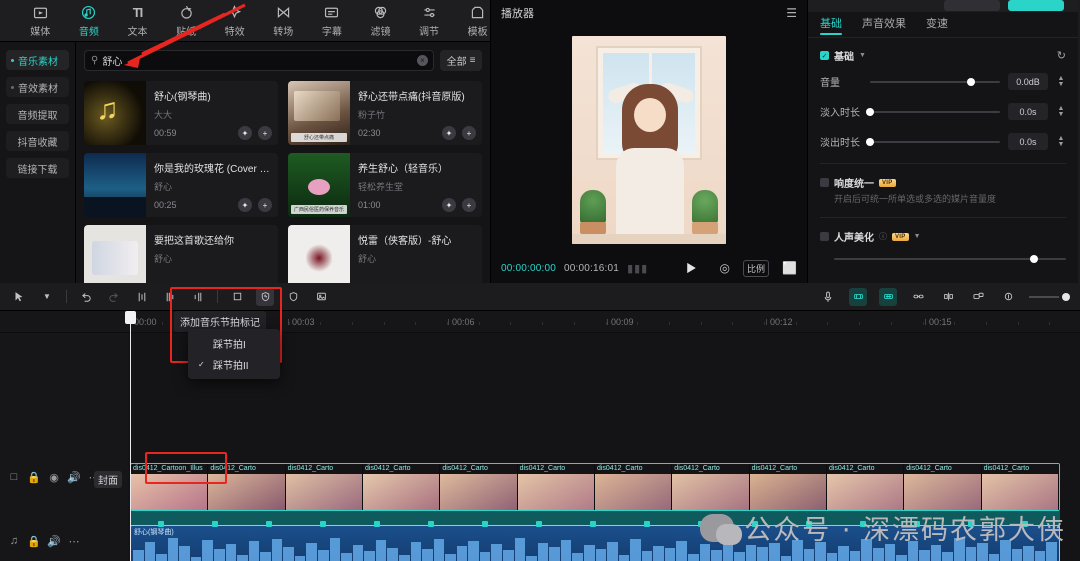  I want to click on menu-item: 踩节拍I, so click(234, 343).